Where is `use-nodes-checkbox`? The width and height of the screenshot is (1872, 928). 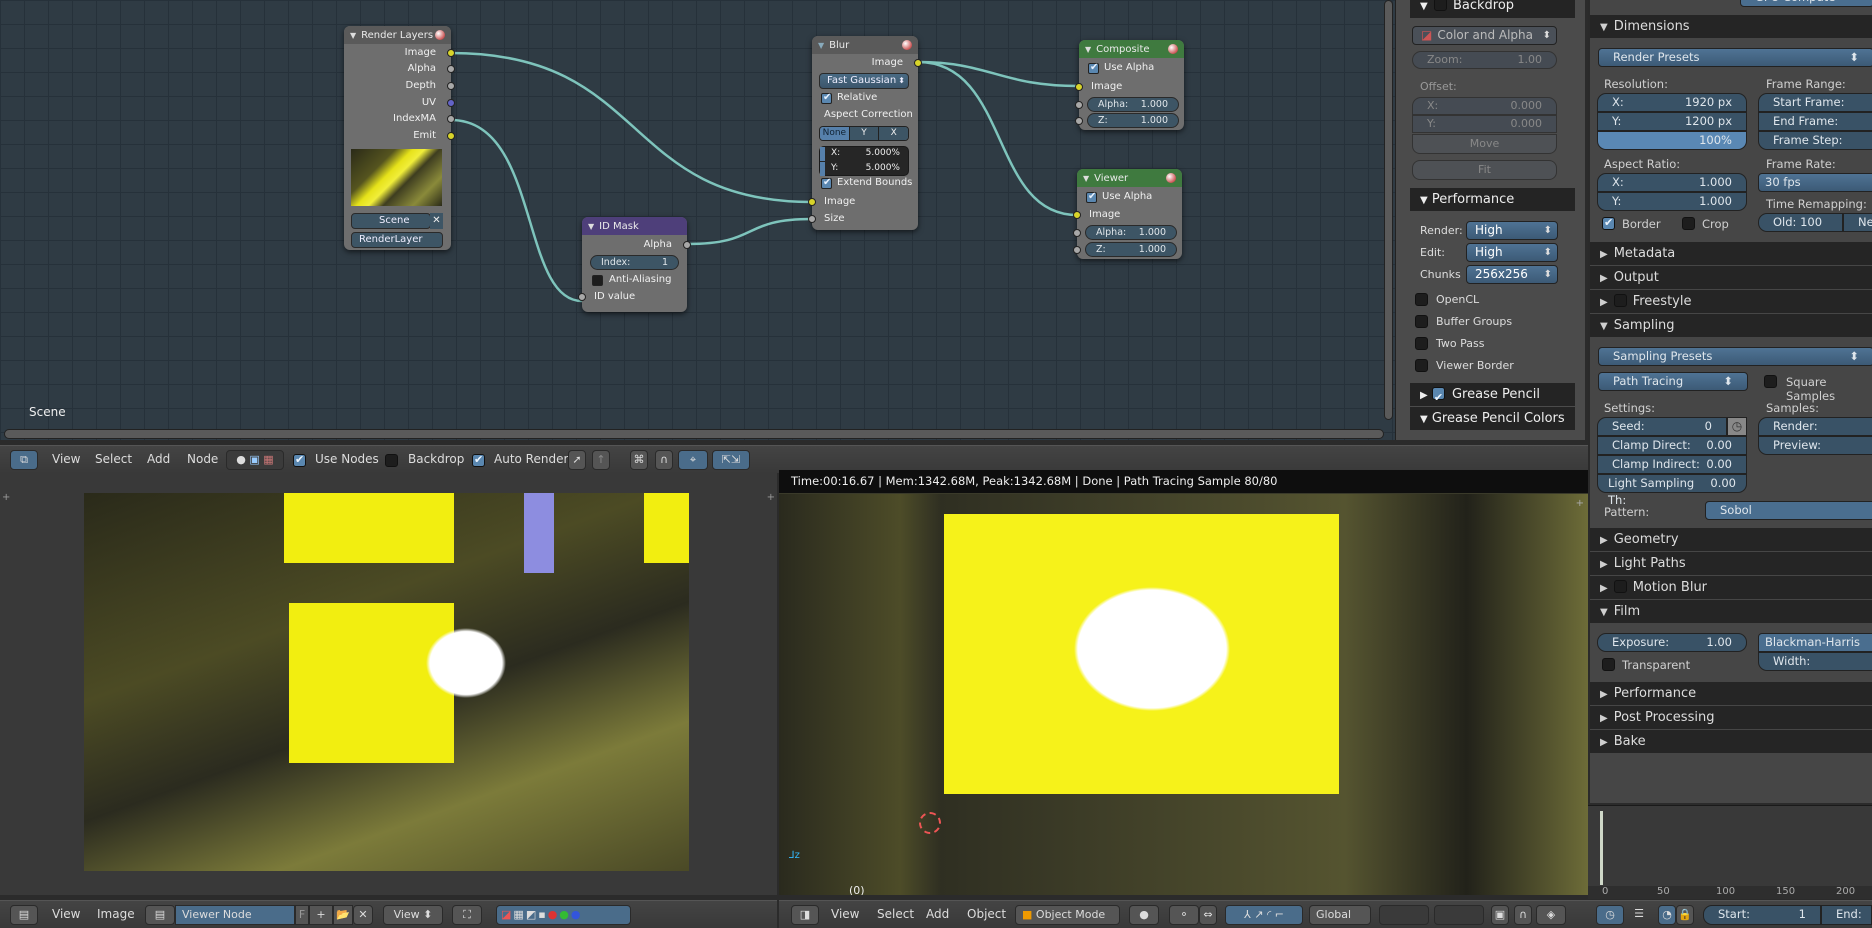
use-nodes-checkbox is located at coordinates (299, 460).